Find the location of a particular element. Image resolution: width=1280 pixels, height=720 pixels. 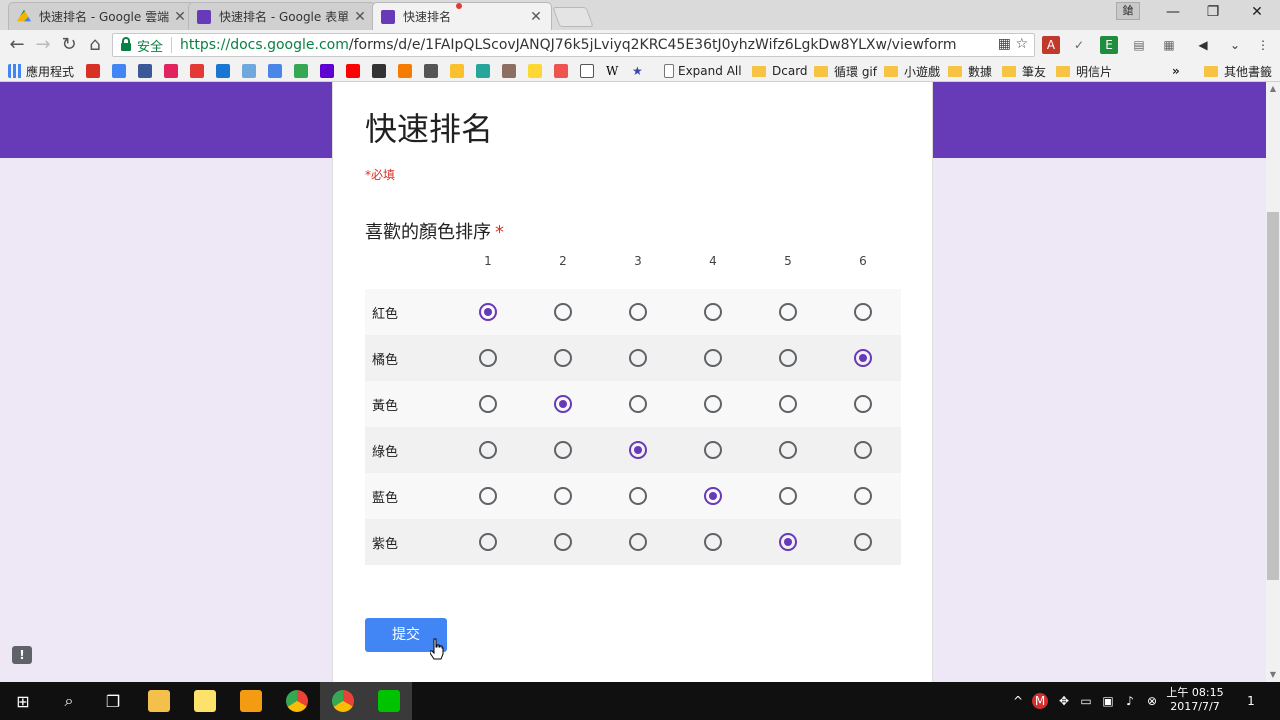

bookmark-folder-penpals: 筆友 is located at coordinates (1024, 71).